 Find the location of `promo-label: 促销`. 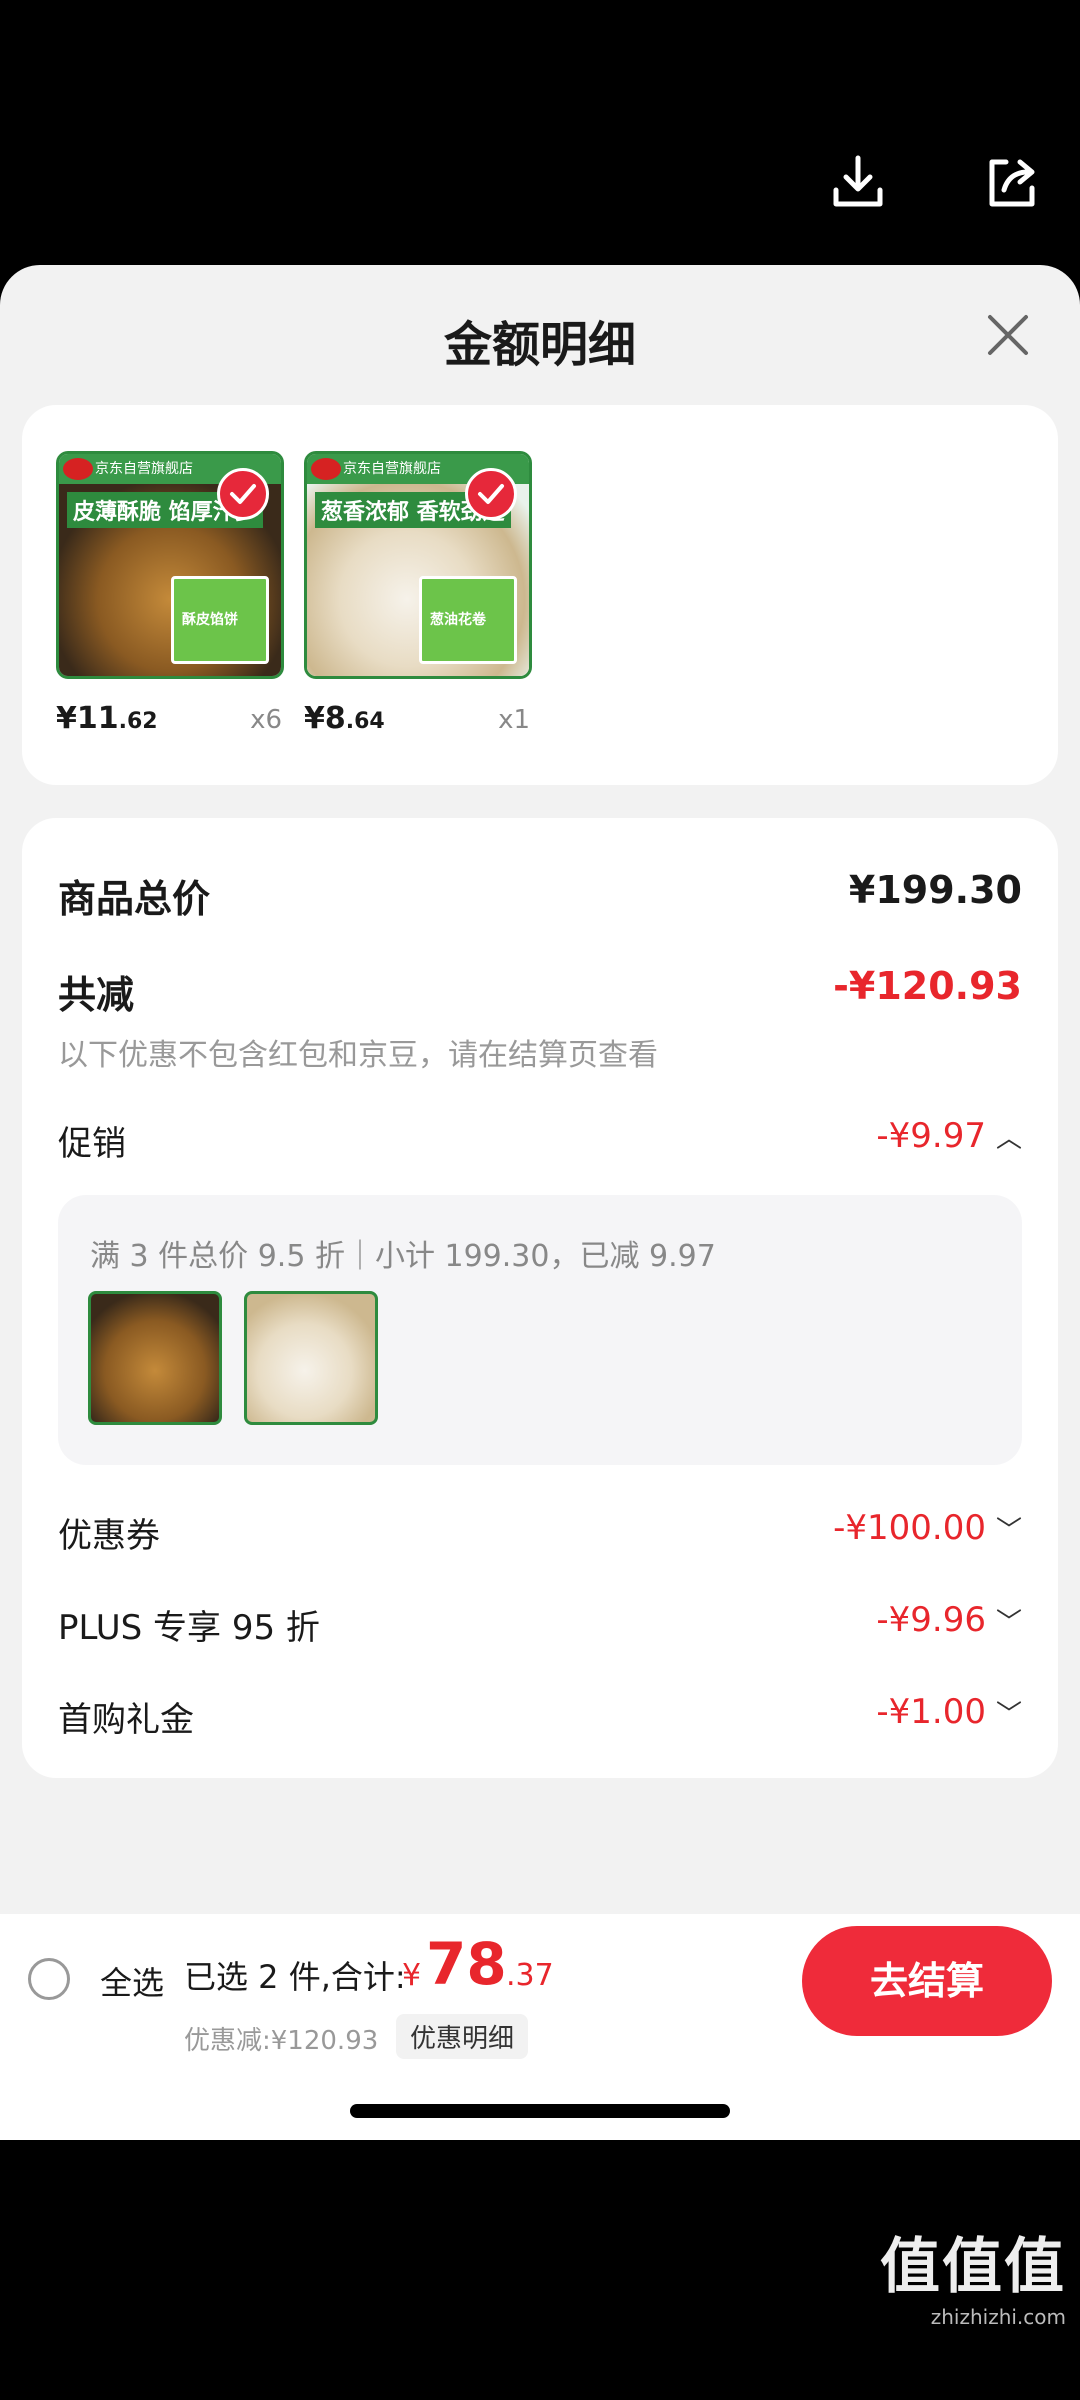

promo-label: 促销 is located at coordinates (92, 1144).